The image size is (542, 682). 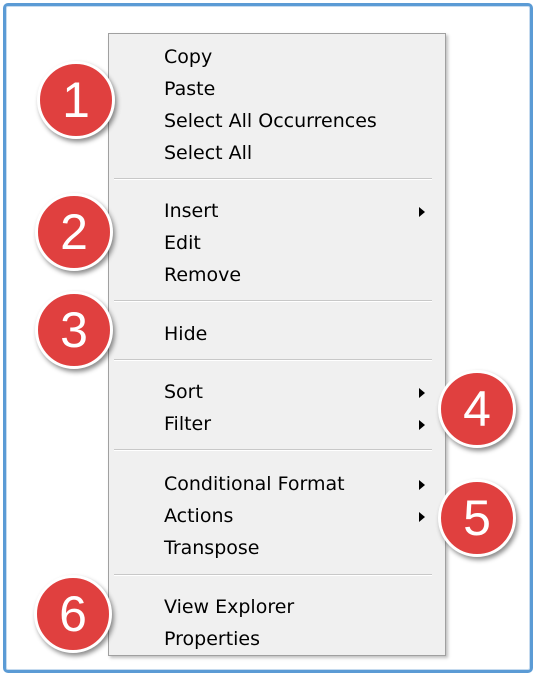 I want to click on menu-item-label: Select All Occurrences, so click(x=270, y=121).